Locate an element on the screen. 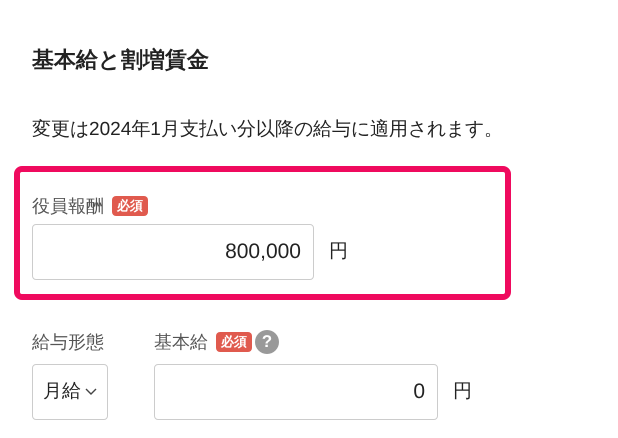  field-label: 役員報酬 is located at coordinates (68, 206).